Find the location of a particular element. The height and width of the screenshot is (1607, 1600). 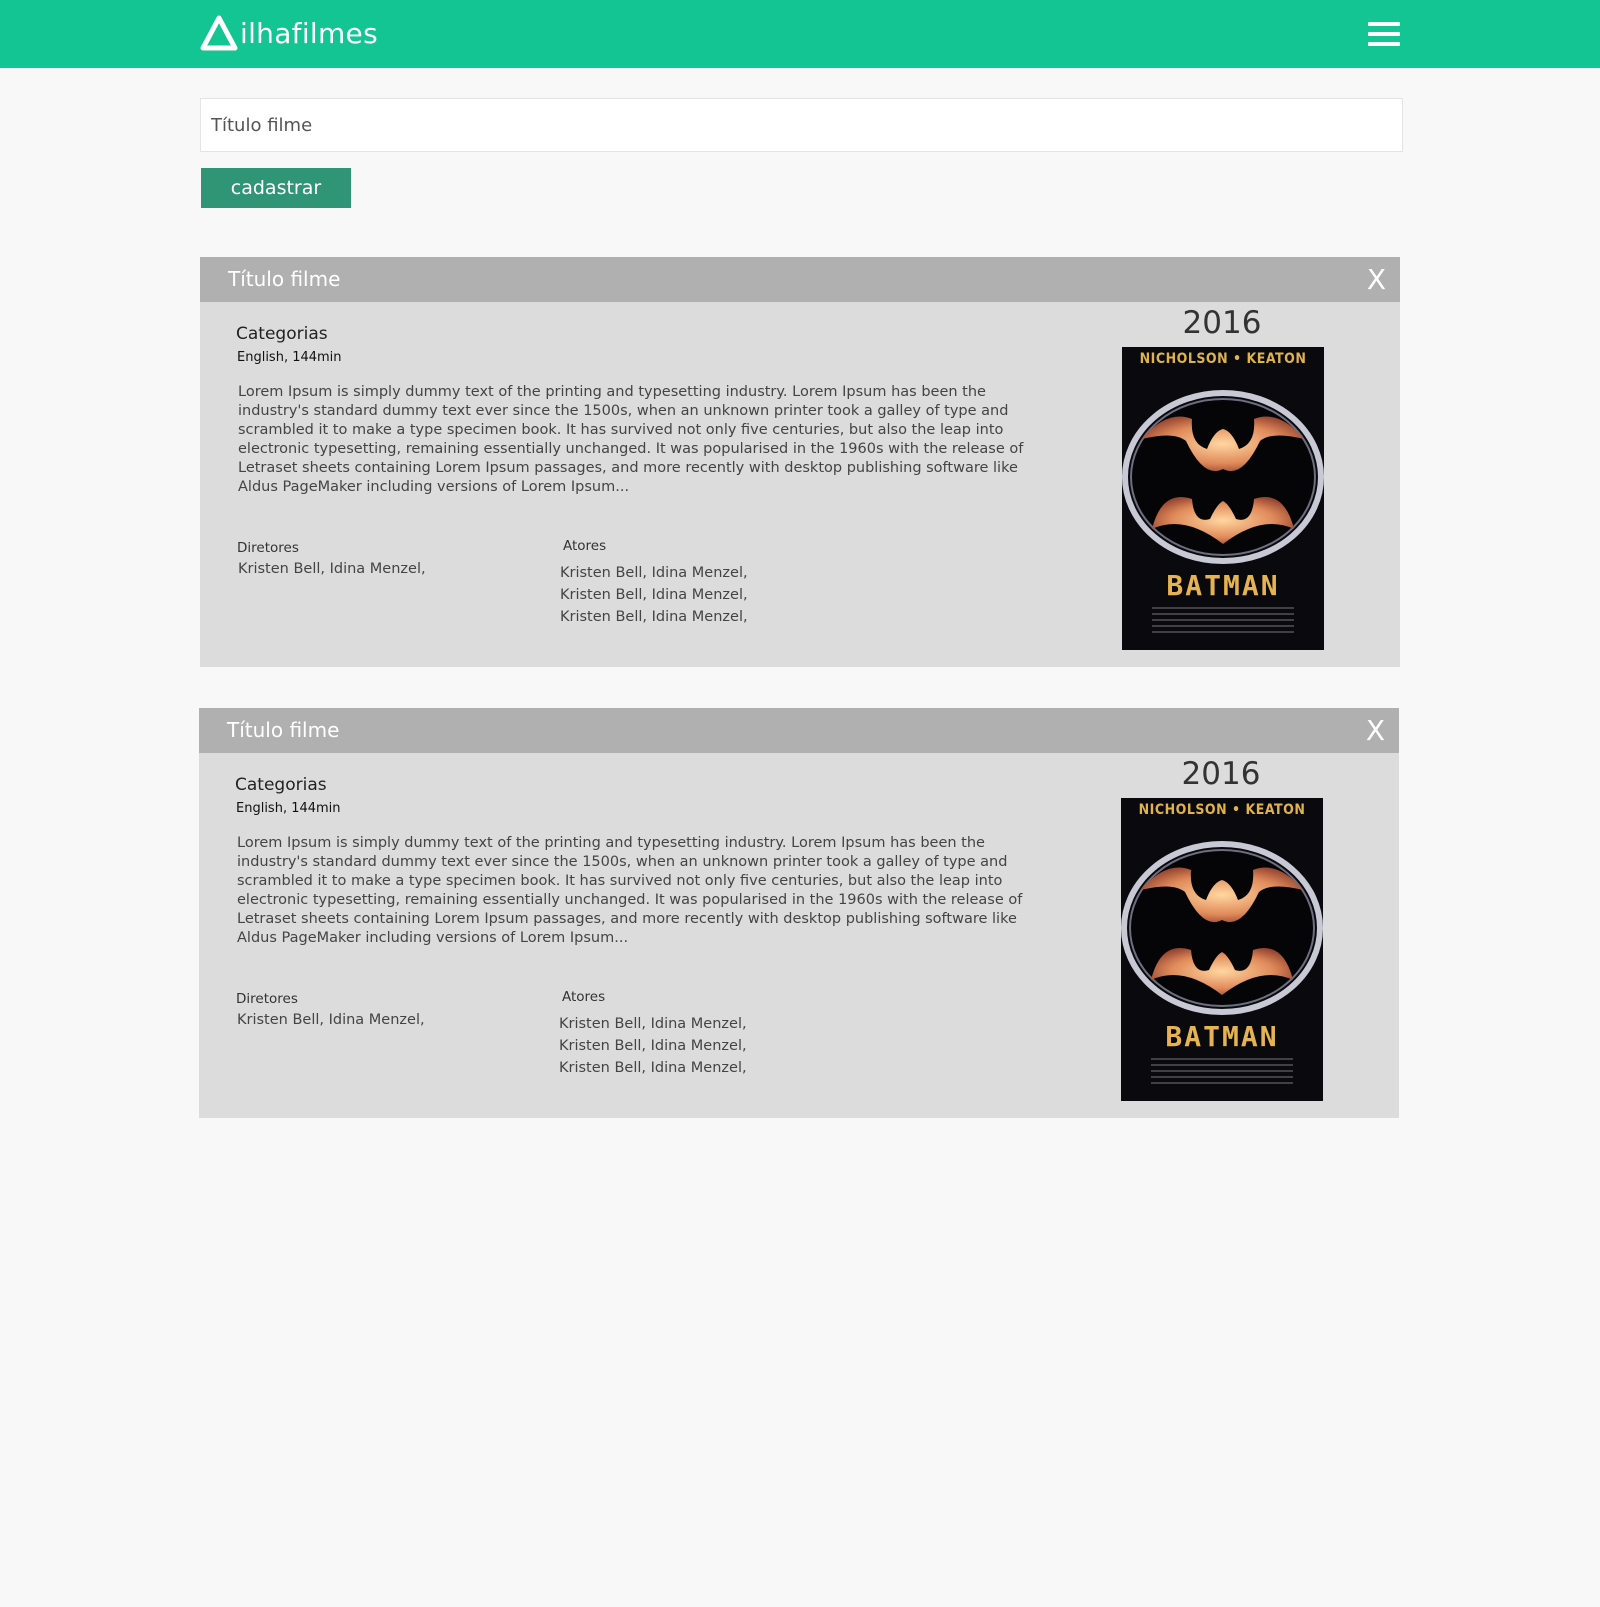

top-navbar: ilhafilmes is located at coordinates (800, 34).